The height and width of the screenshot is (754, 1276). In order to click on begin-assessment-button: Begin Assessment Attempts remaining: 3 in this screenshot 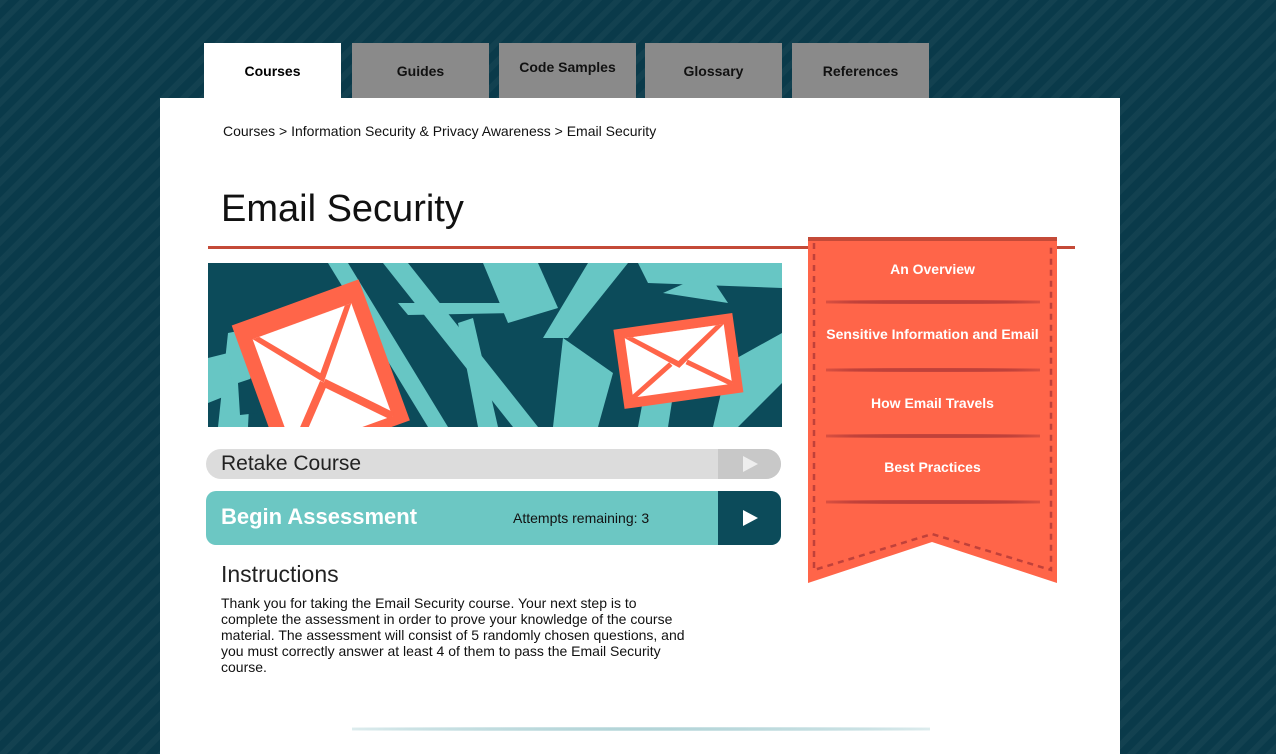, I will do `click(493, 518)`.